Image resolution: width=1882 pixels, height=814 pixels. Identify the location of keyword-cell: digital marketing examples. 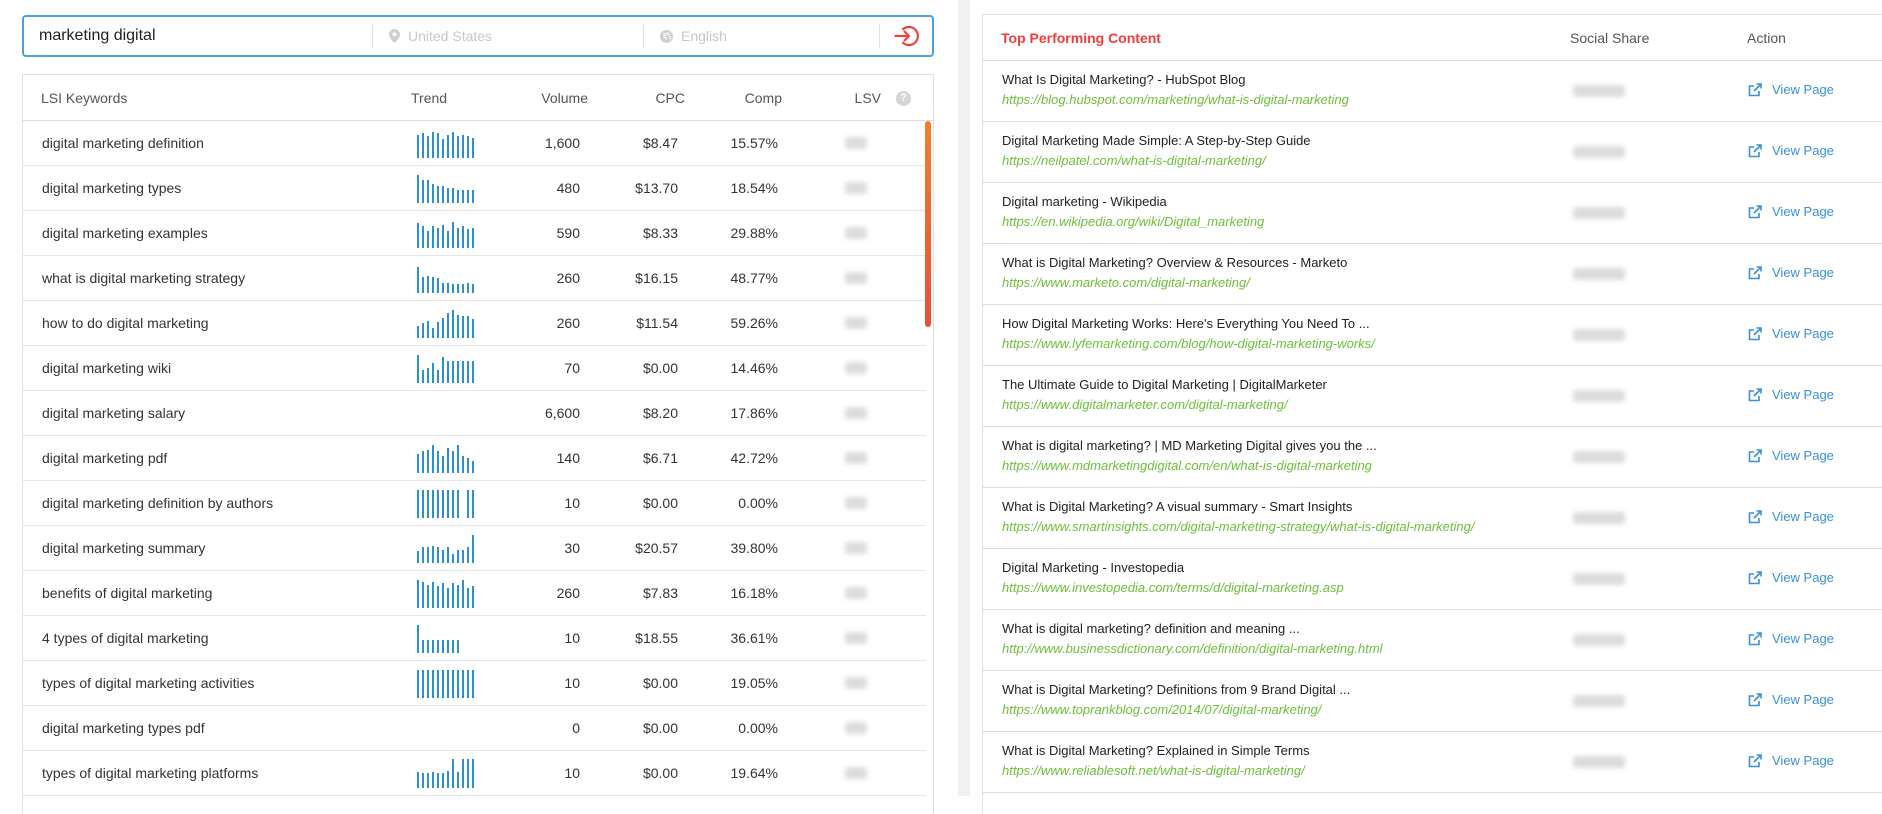
(125, 233).